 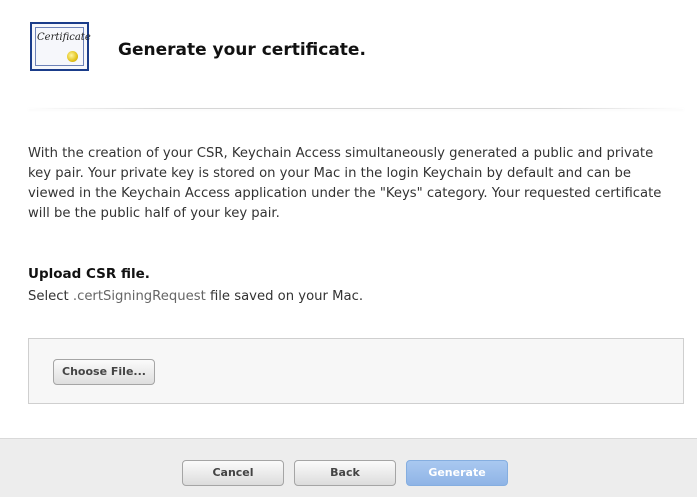 What do you see at coordinates (242, 50) in the screenshot?
I see `page-title: Generate your certificate.` at bounding box center [242, 50].